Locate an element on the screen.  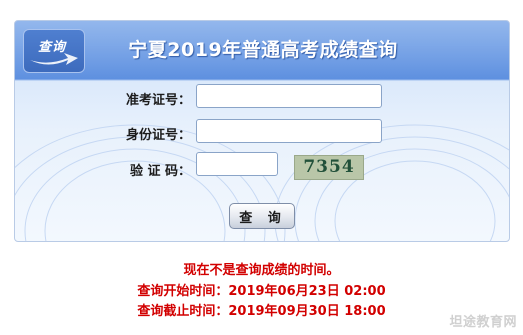
query-button: 查 询 is located at coordinates (262, 216).